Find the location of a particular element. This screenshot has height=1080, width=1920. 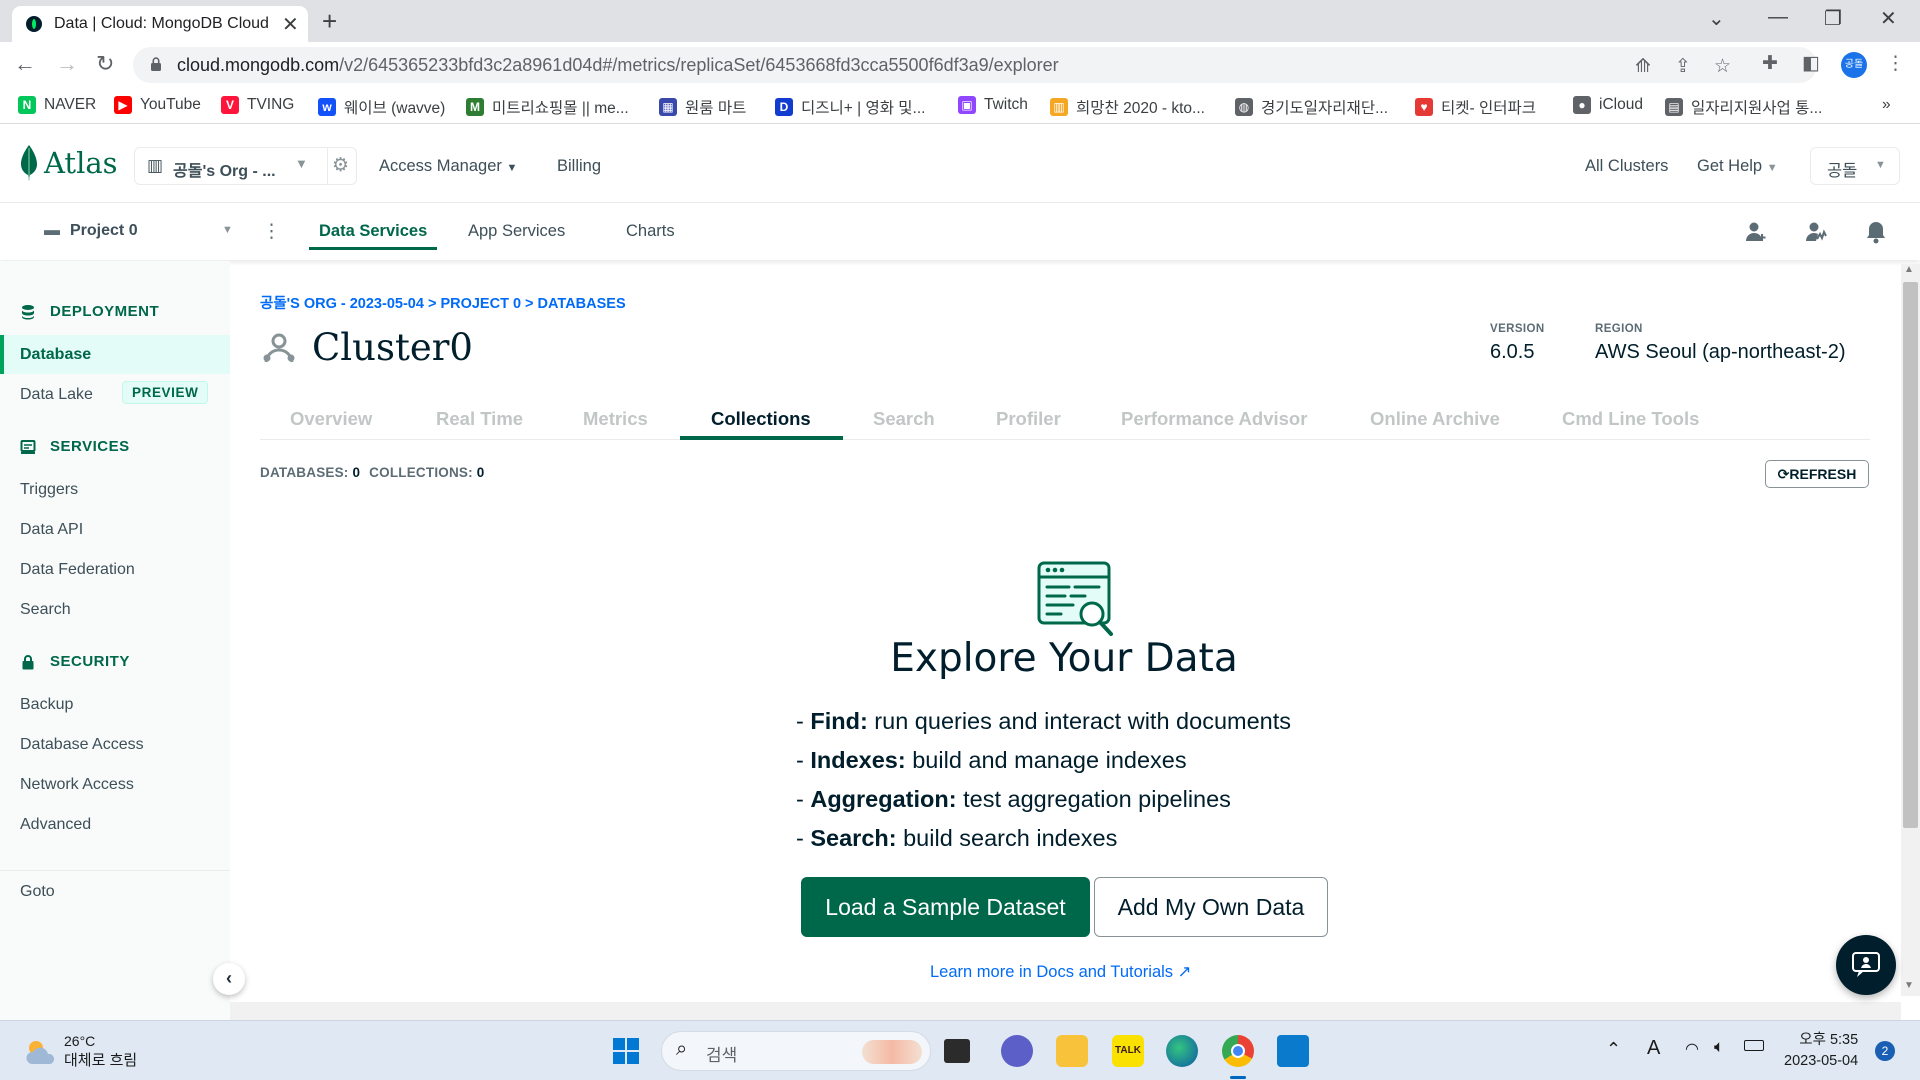

translate-icon: ⟰ is located at coordinates (1643, 66).